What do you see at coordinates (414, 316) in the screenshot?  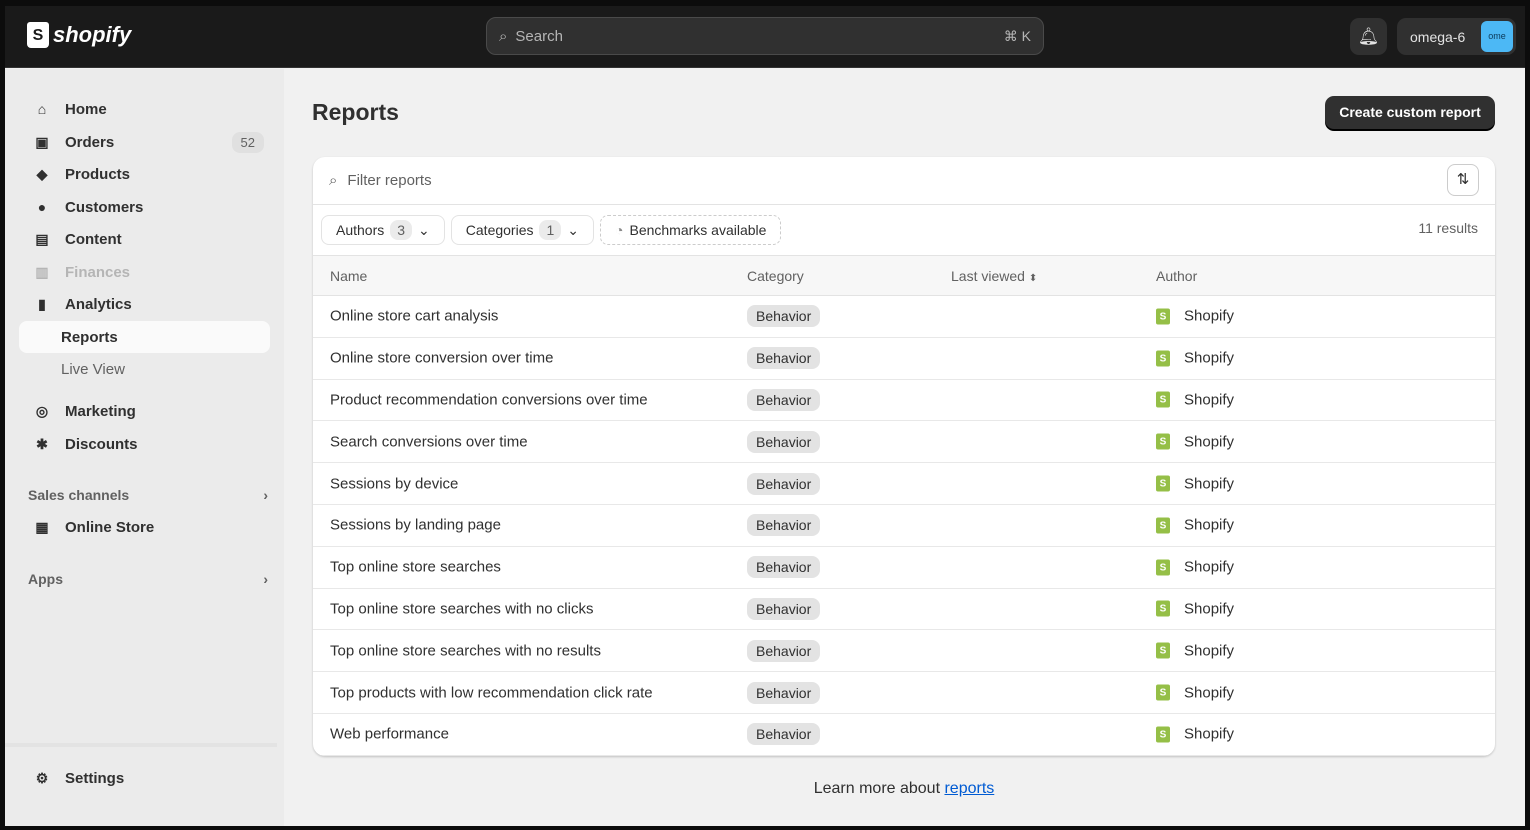 I see `report-name: Online store cart analysis` at bounding box center [414, 316].